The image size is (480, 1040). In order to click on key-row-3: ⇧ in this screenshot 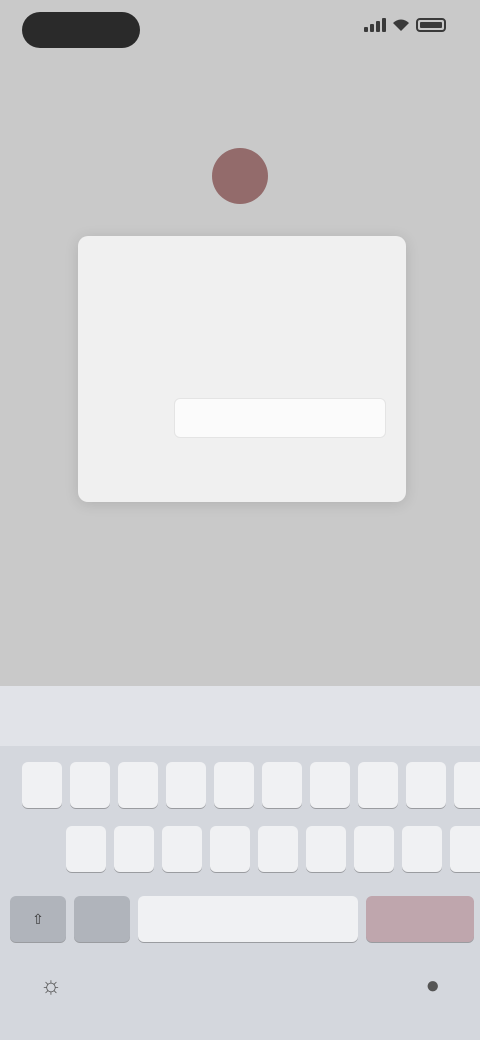, I will do `click(242, 919)`.